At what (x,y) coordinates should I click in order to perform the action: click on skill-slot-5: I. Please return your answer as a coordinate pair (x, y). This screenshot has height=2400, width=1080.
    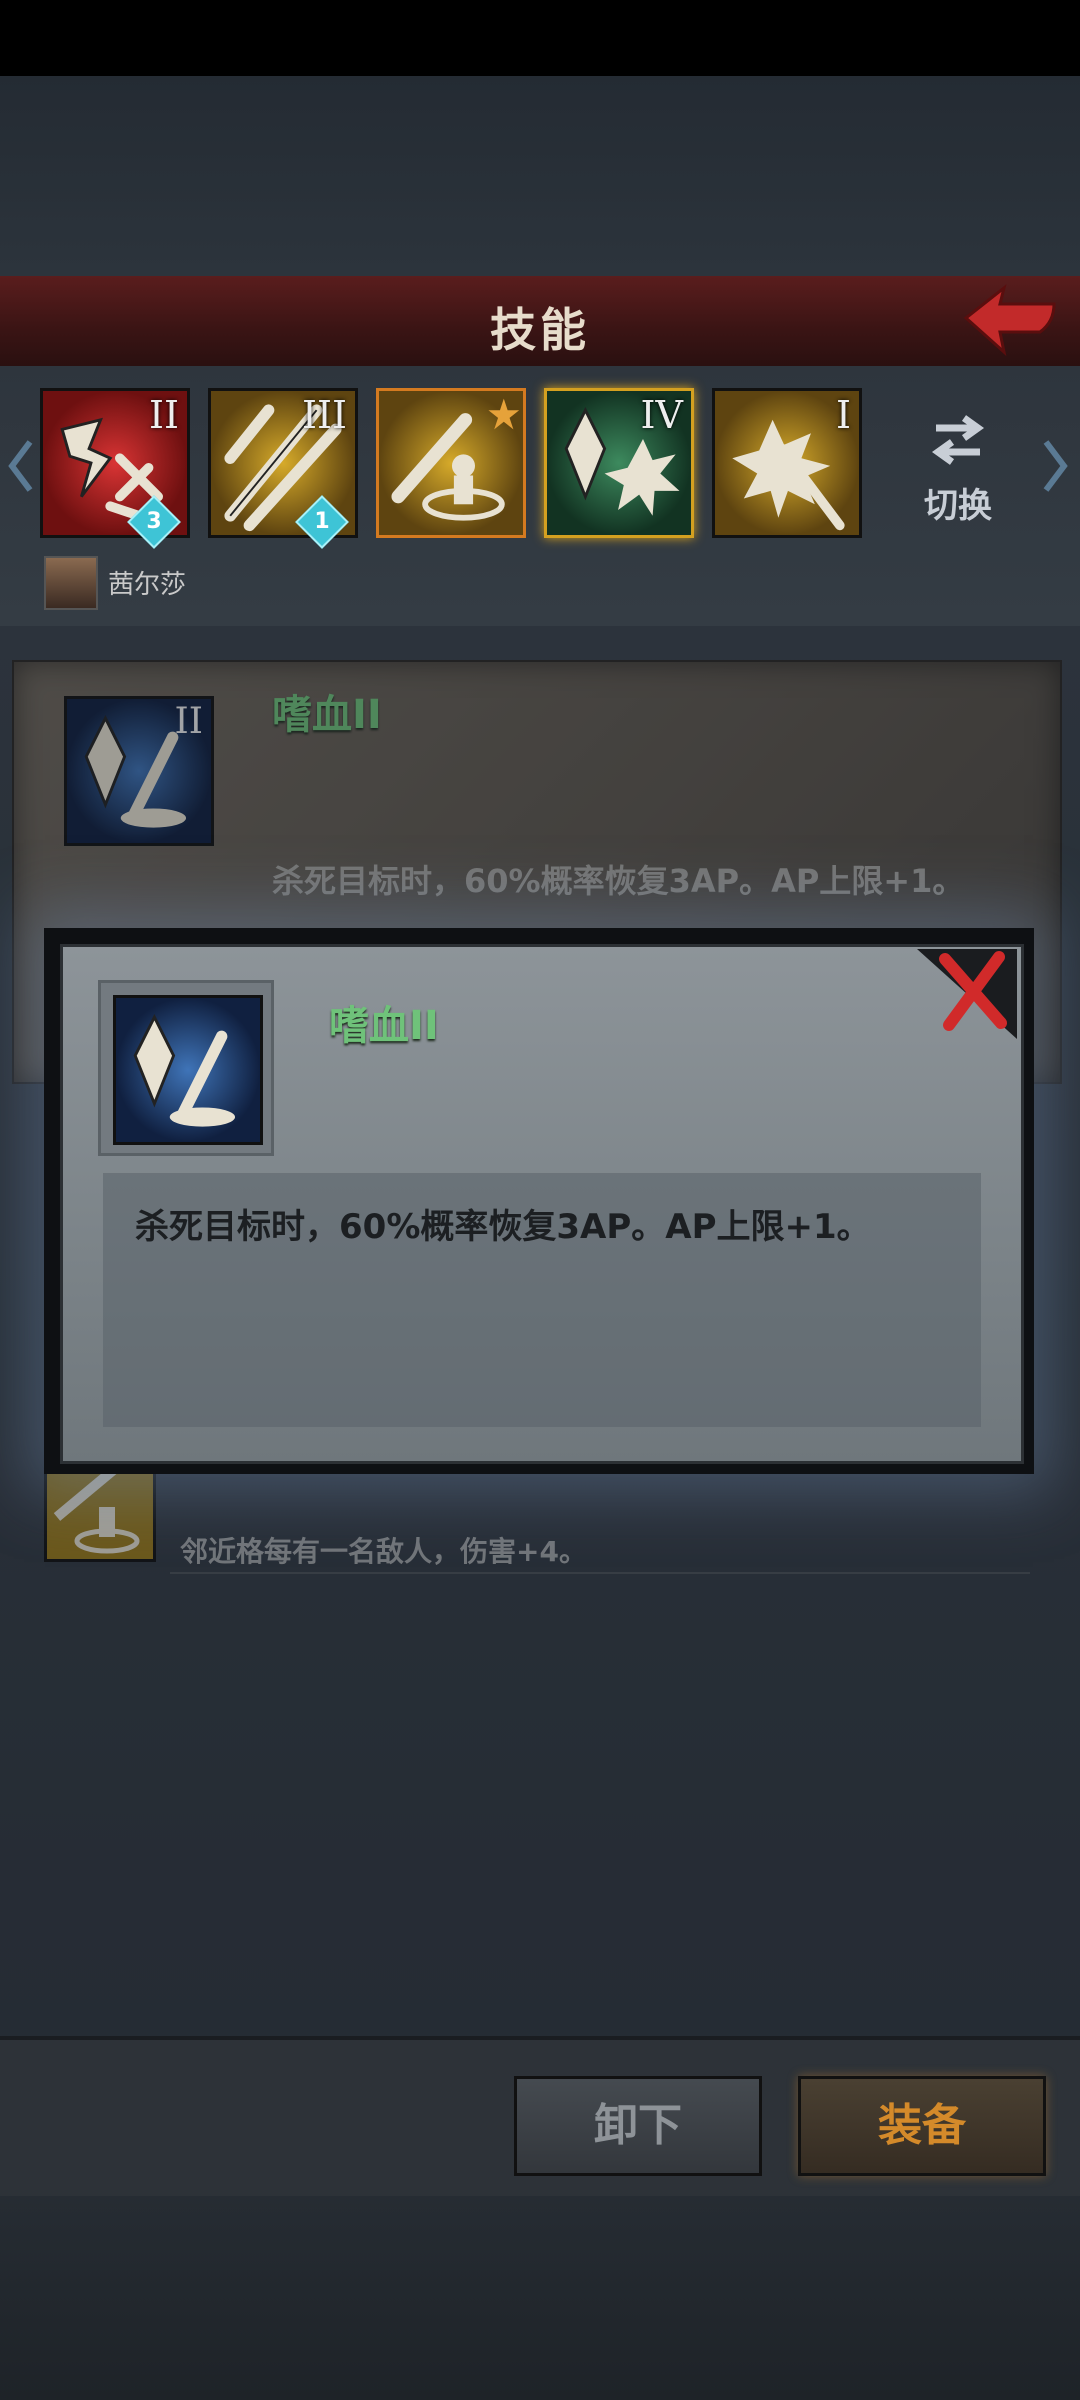
    Looking at the image, I should click on (787, 463).